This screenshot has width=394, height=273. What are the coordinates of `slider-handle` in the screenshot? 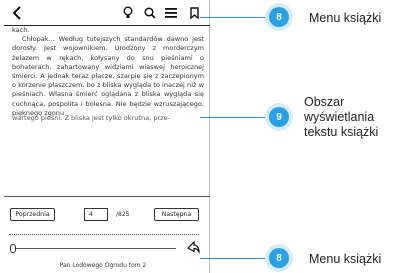 It's located at (13, 248).